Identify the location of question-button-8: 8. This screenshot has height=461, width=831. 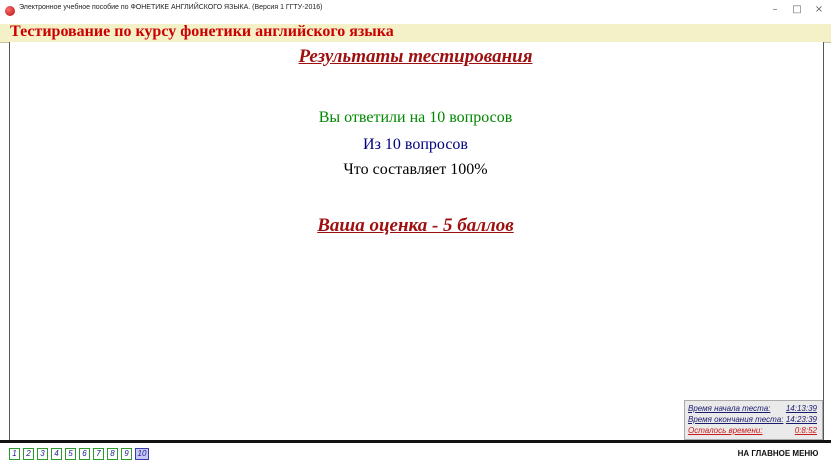
(112, 454).